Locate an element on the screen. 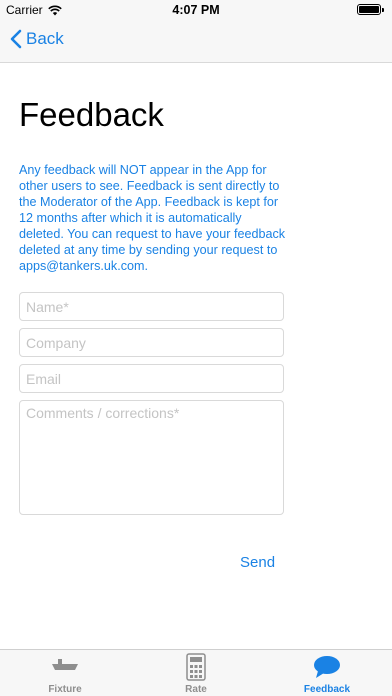 The height and width of the screenshot is (696, 392). email-input is located at coordinates (151, 378).